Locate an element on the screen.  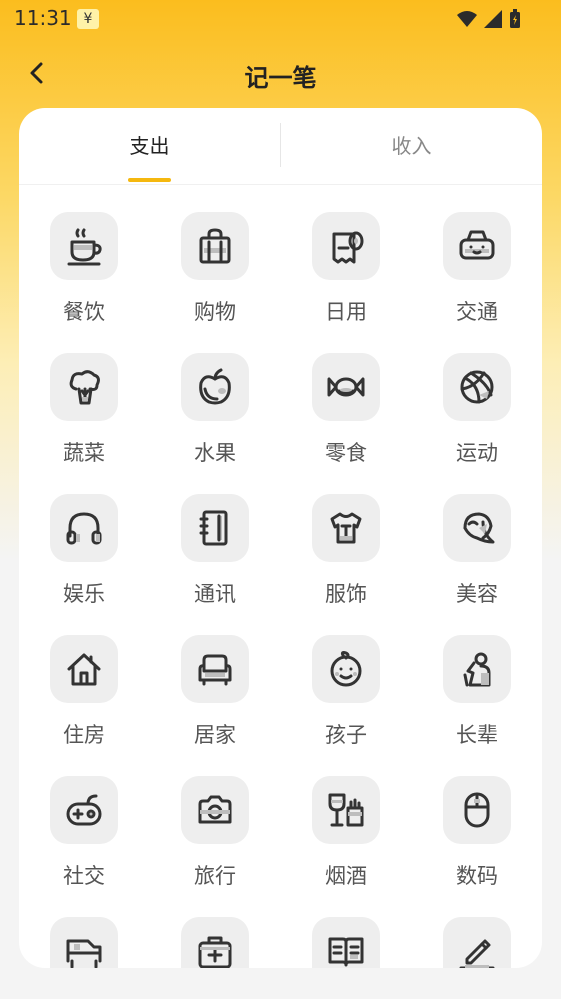
category-item-pencil is located at coordinates (477, 942).